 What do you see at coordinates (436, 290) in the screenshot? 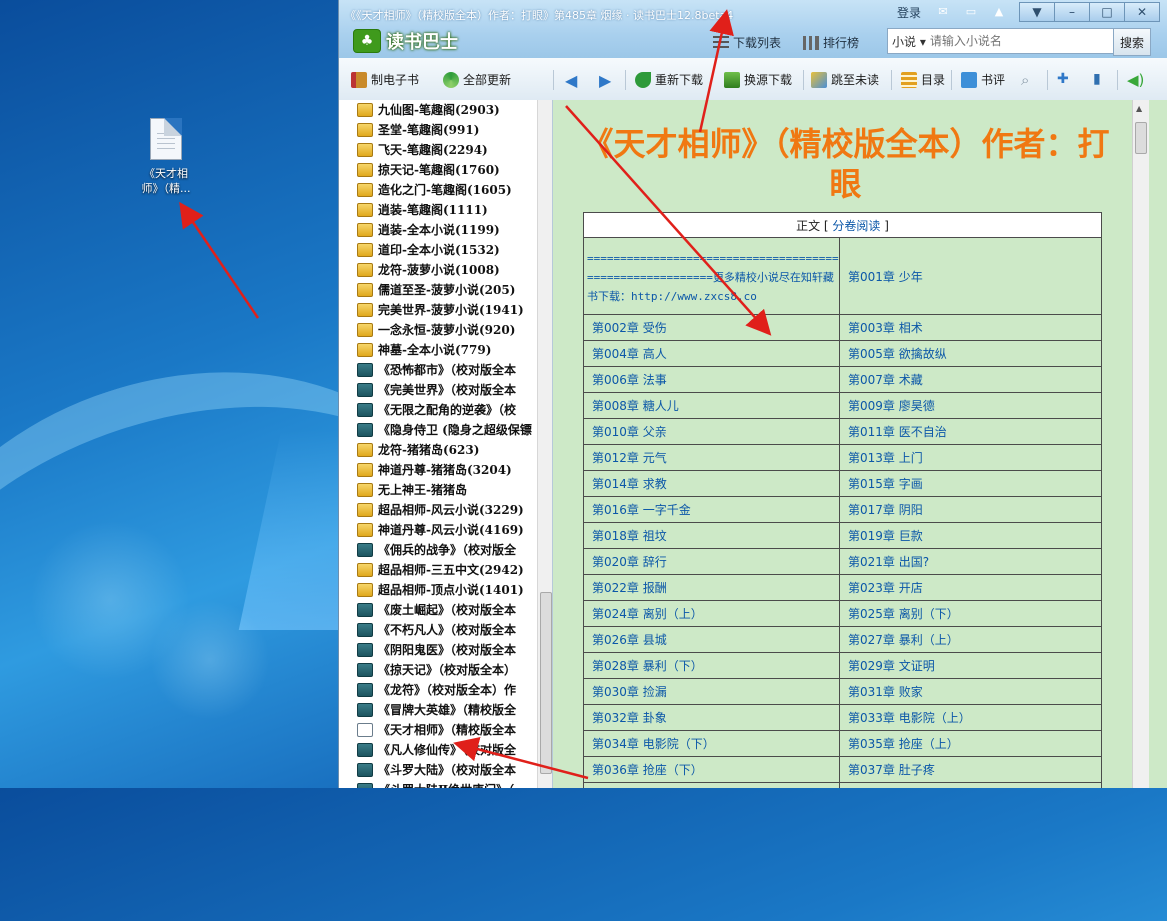
I see `book-list-item: 儒道至圣-菠萝小说(205)` at bounding box center [436, 290].